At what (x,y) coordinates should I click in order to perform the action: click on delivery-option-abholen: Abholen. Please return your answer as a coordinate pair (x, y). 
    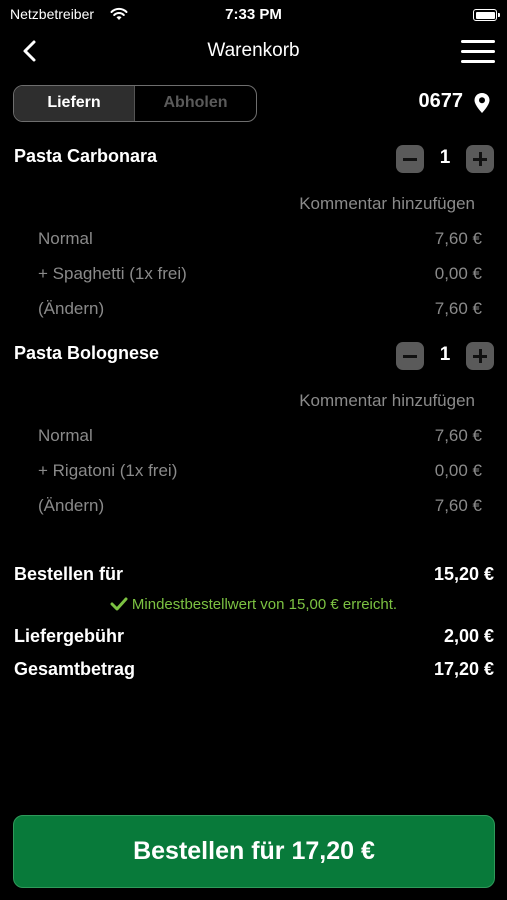
    Looking at the image, I should click on (195, 103).